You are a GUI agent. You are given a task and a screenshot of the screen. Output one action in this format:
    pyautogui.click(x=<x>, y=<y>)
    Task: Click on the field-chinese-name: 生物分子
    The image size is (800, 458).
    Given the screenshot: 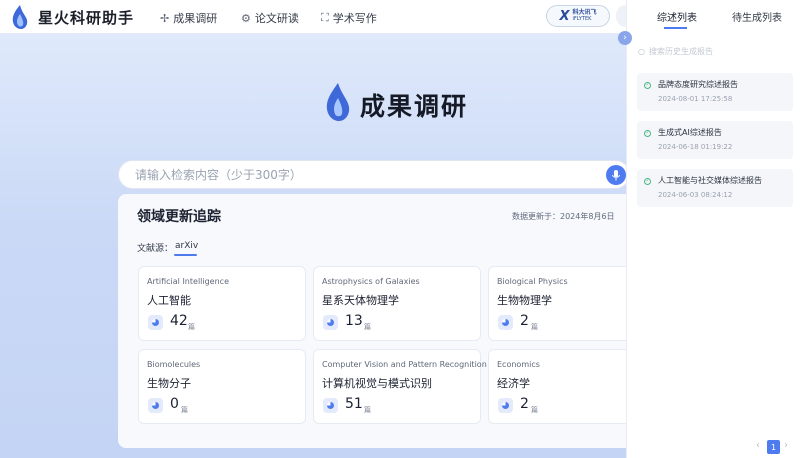 What is the action you would take?
    pyautogui.click(x=169, y=383)
    